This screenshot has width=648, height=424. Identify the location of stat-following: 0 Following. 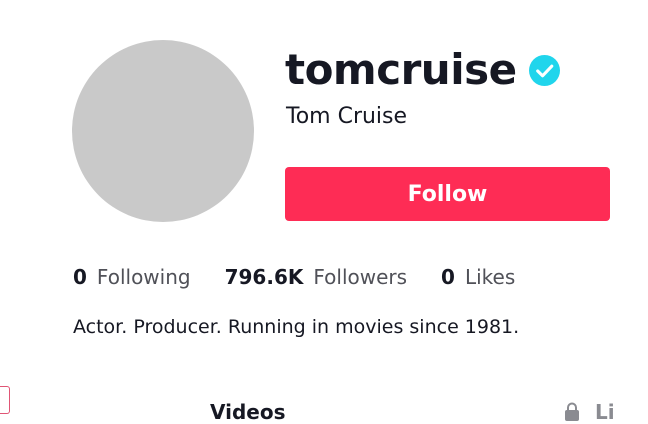
(132, 277).